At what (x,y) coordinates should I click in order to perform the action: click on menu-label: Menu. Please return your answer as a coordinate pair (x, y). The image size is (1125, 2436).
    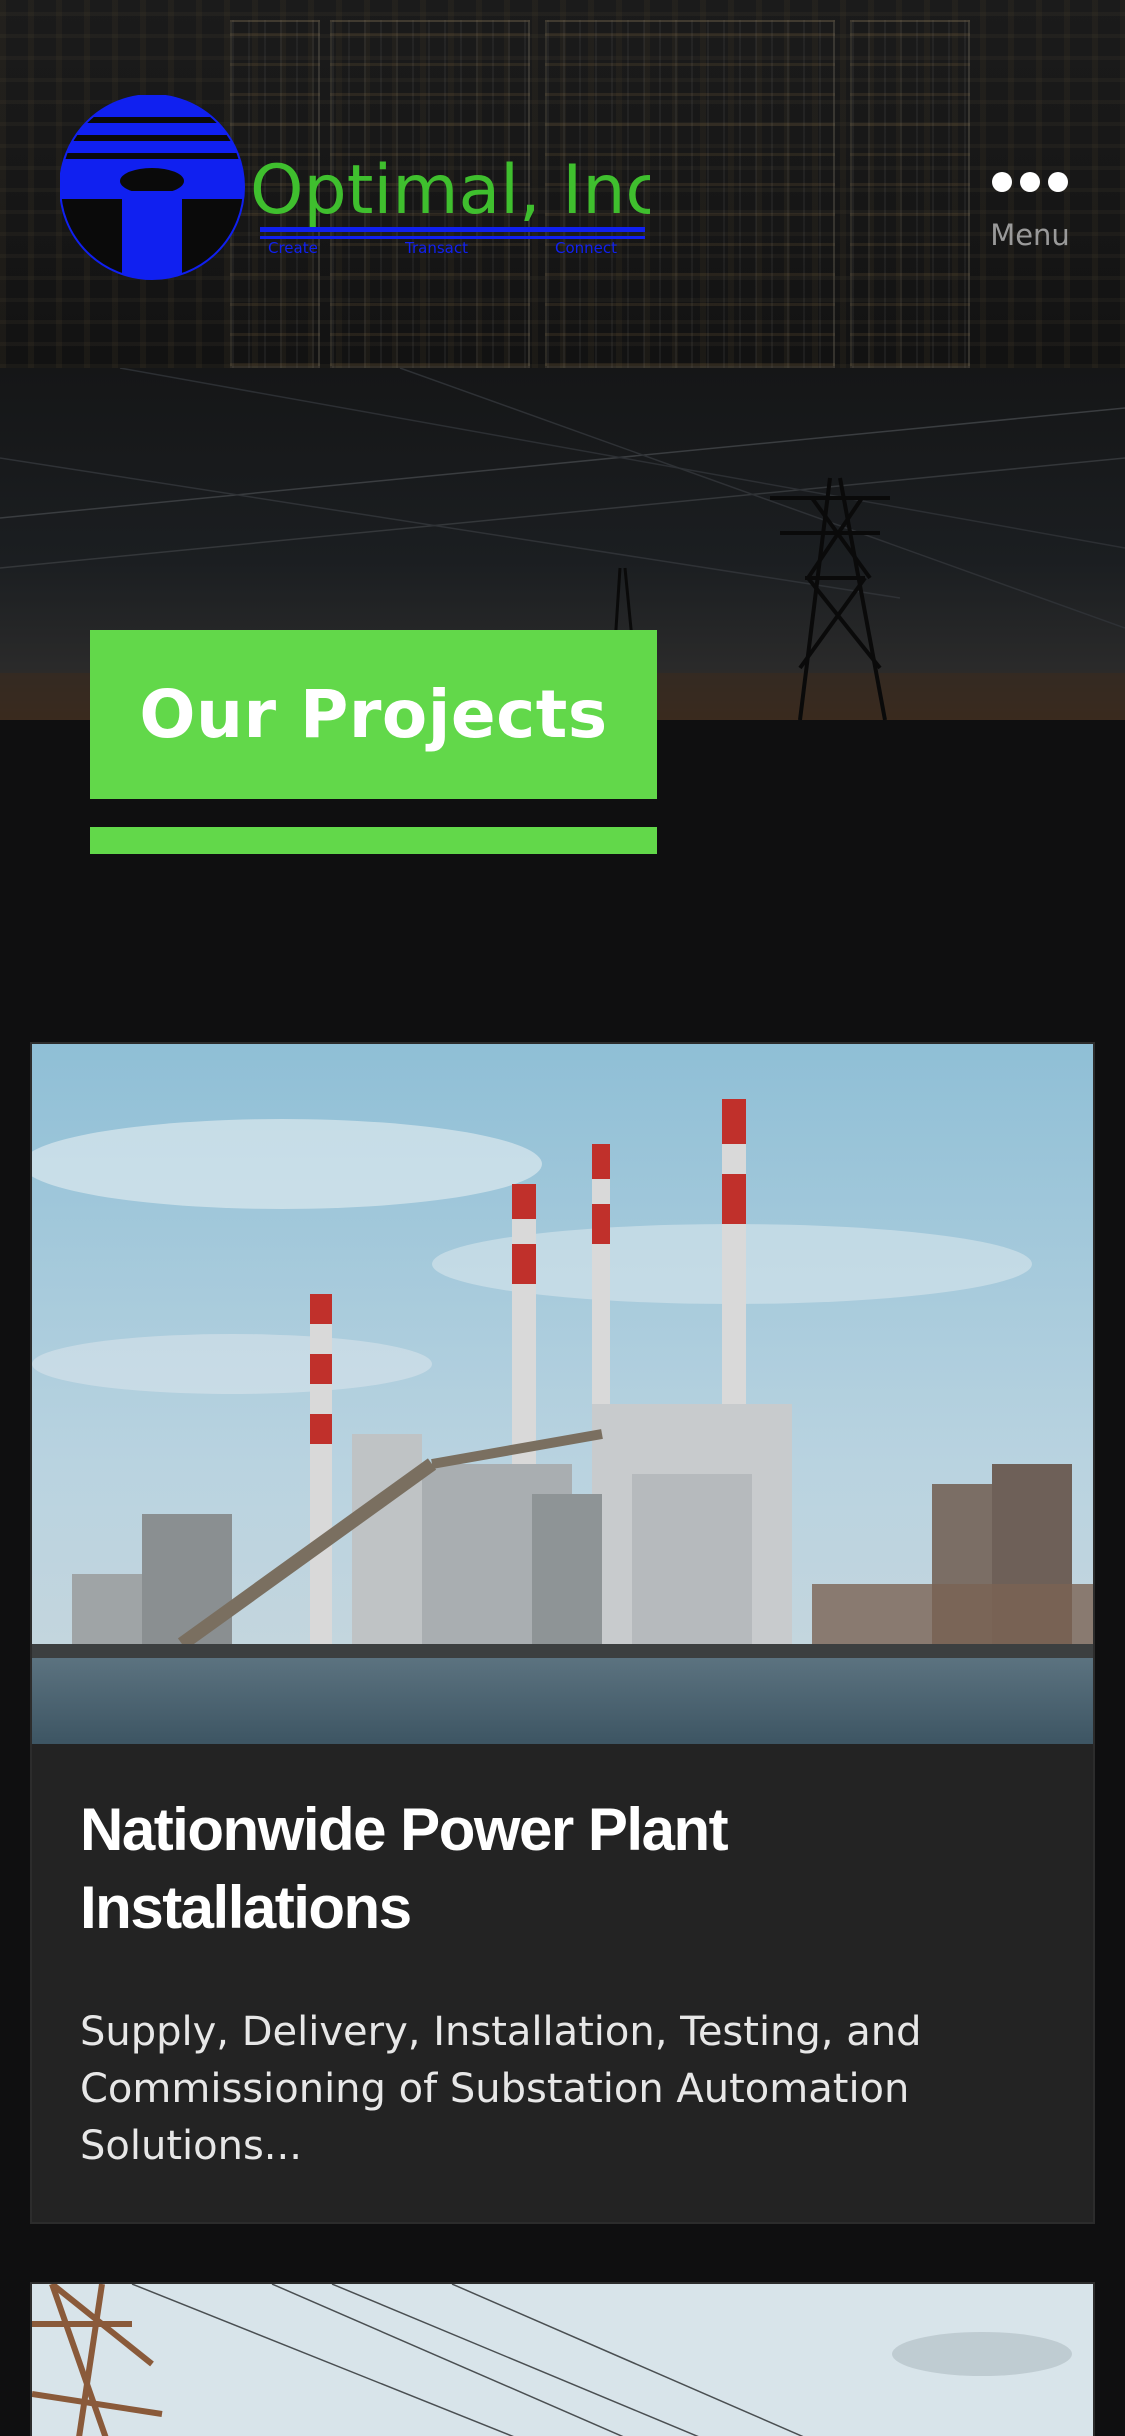
    Looking at the image, I should click on (1030, 235).